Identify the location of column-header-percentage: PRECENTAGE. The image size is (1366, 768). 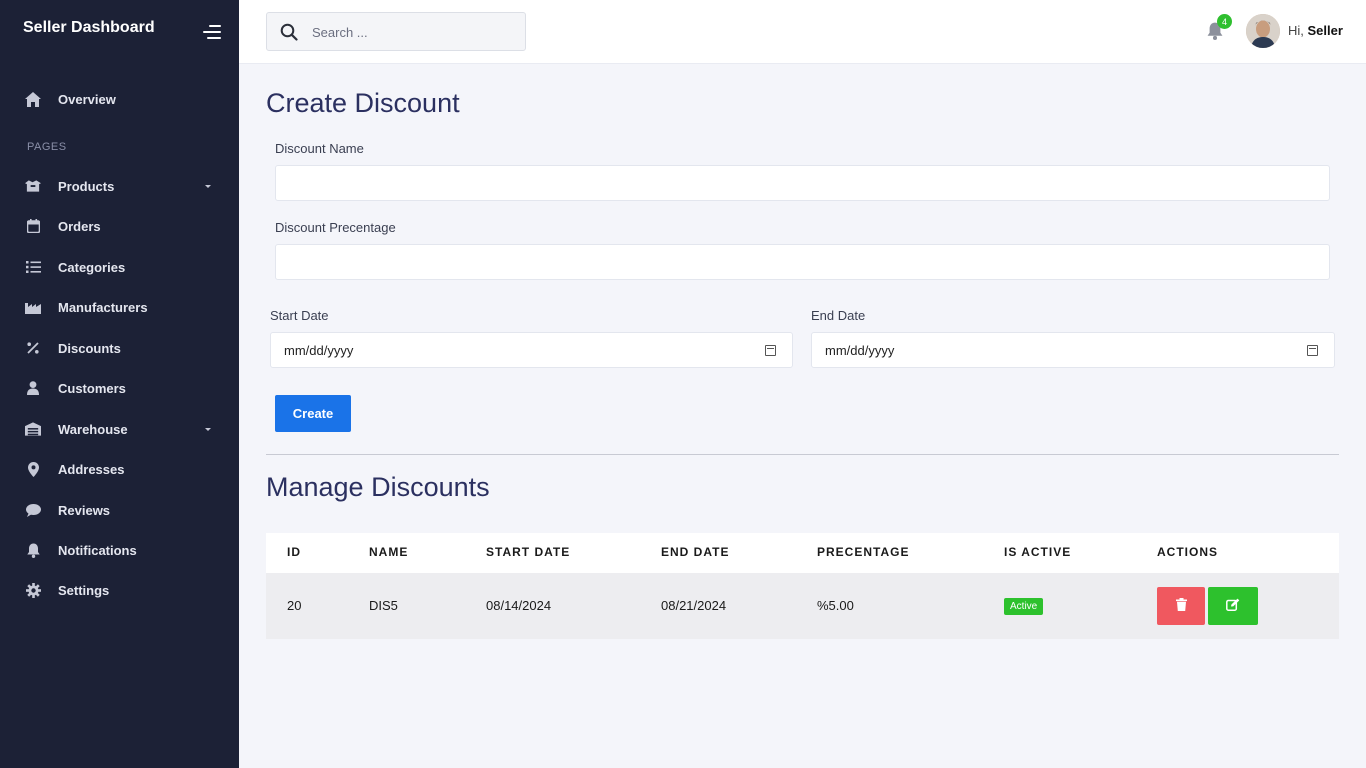
(863, 552).